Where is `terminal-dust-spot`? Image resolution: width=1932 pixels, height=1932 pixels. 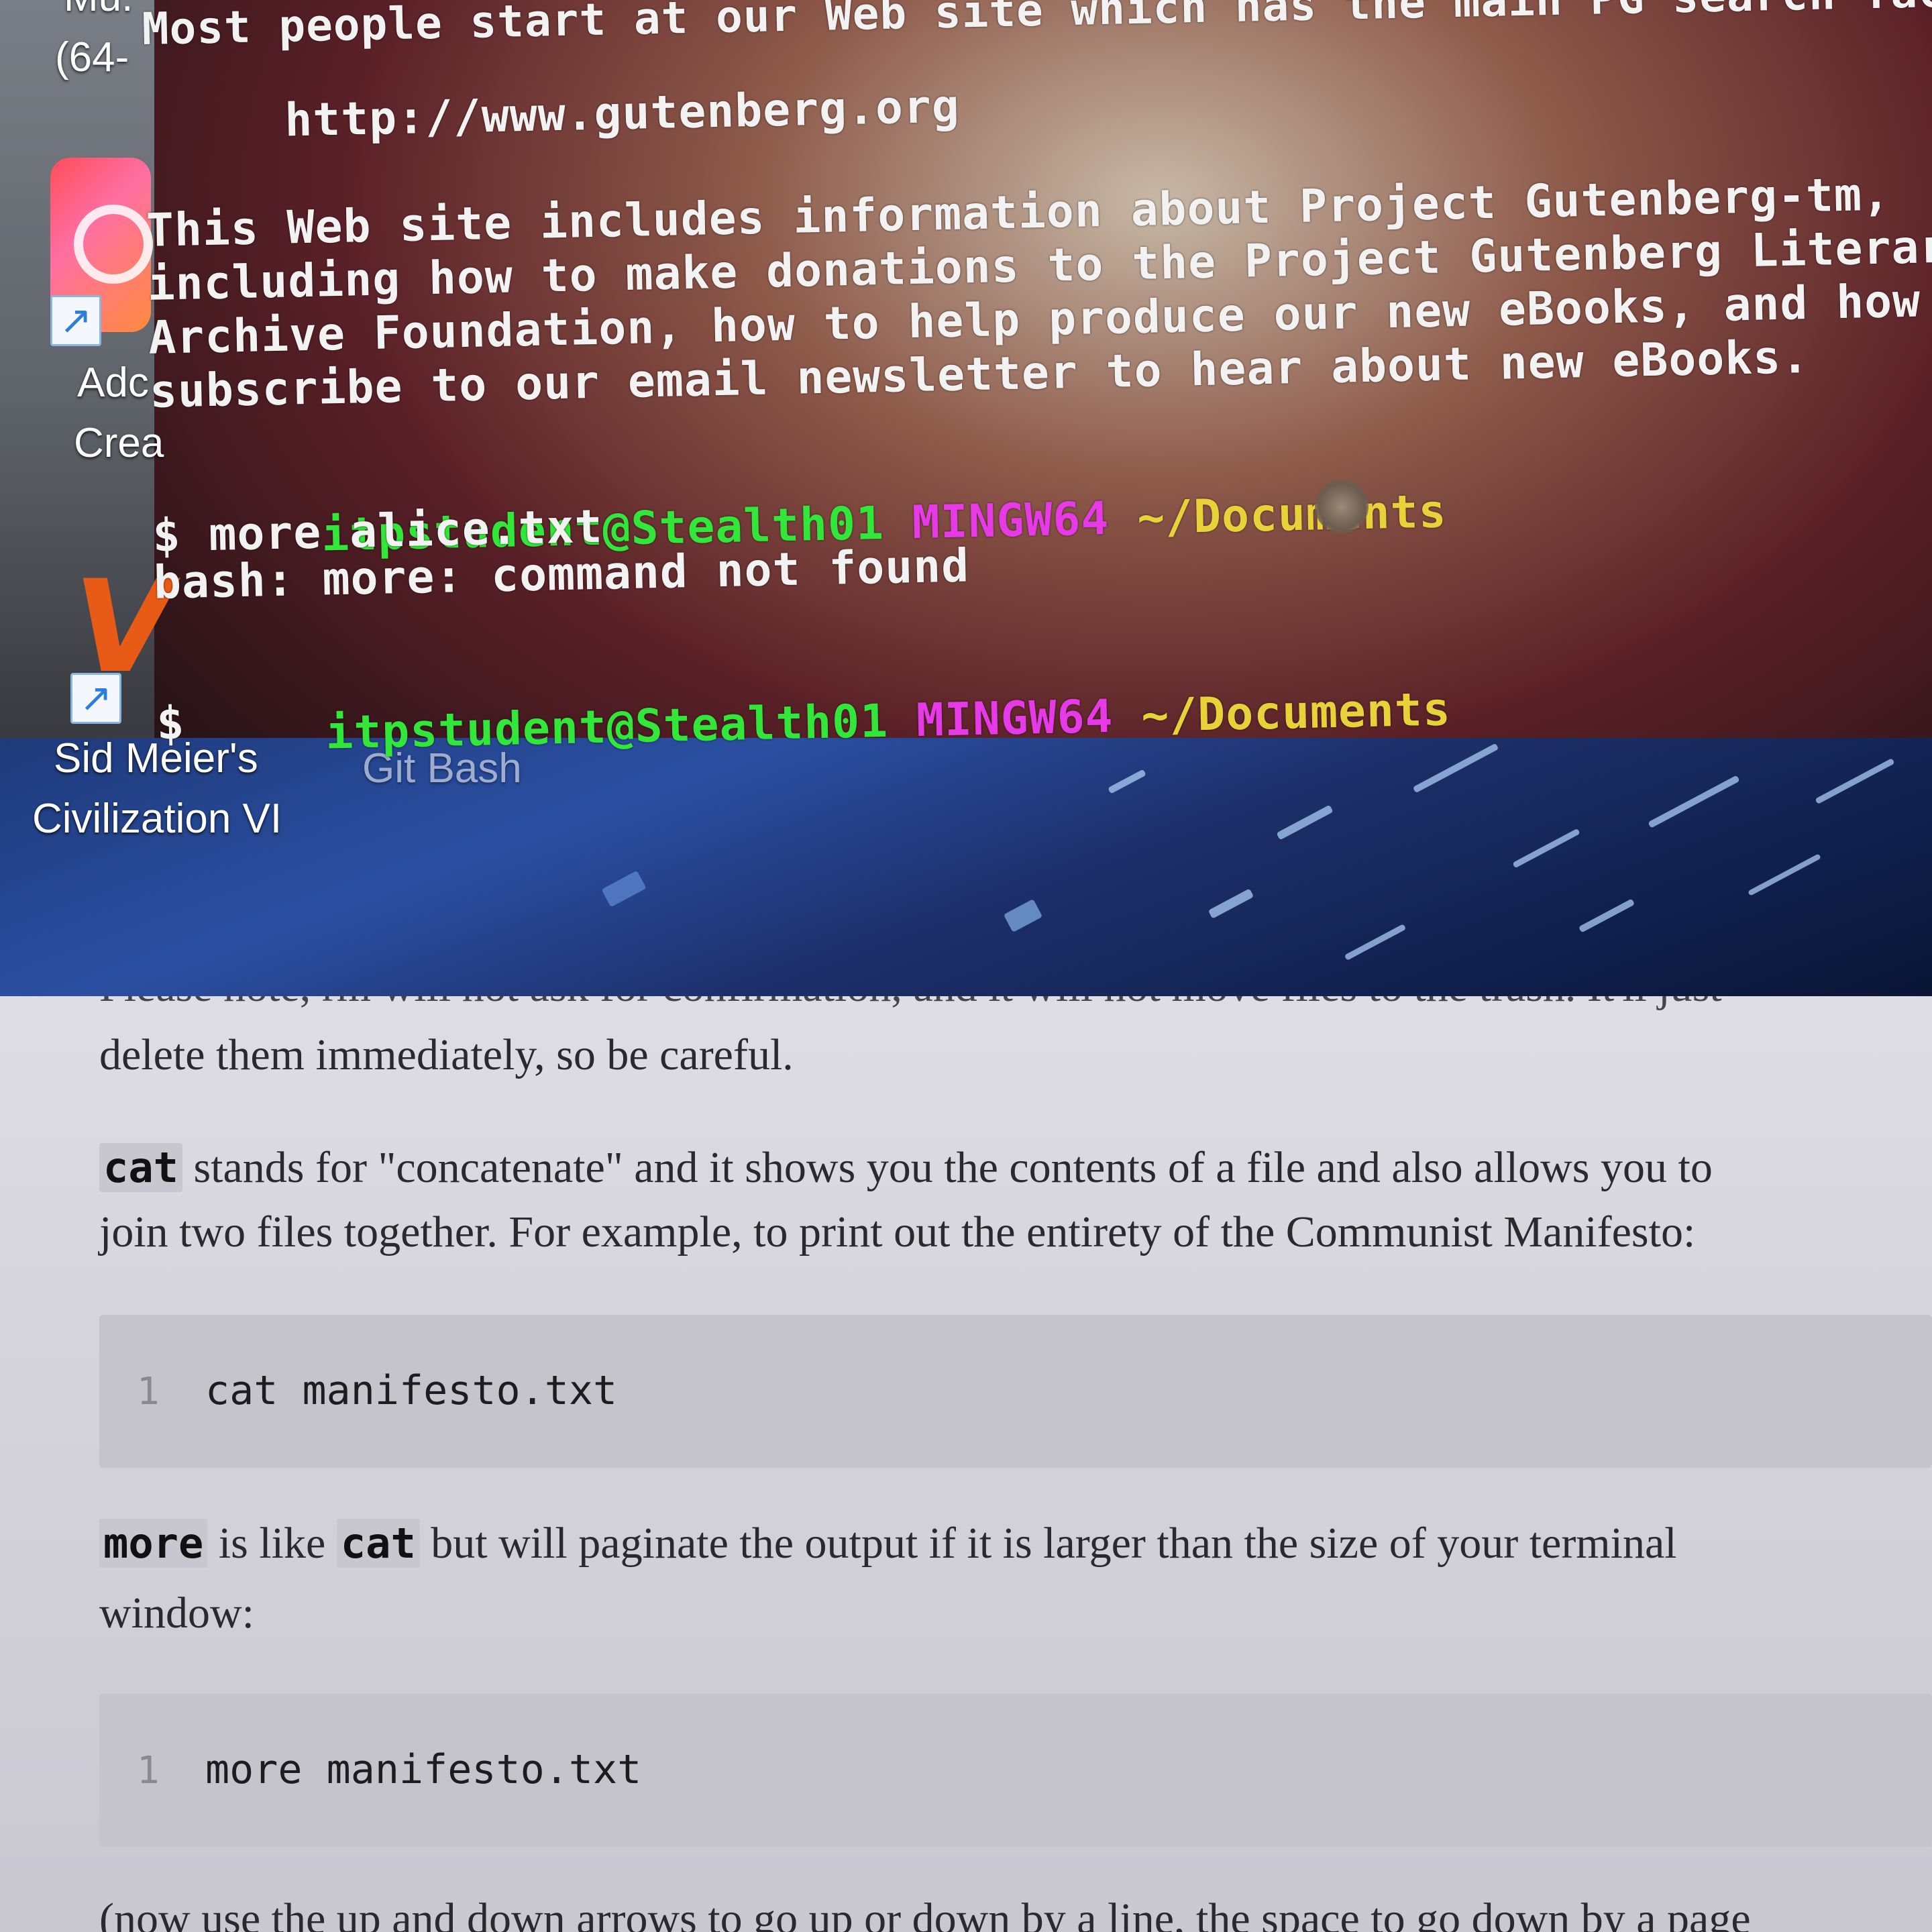
terminal-dust-spot is located at coordinates (1341, 506).